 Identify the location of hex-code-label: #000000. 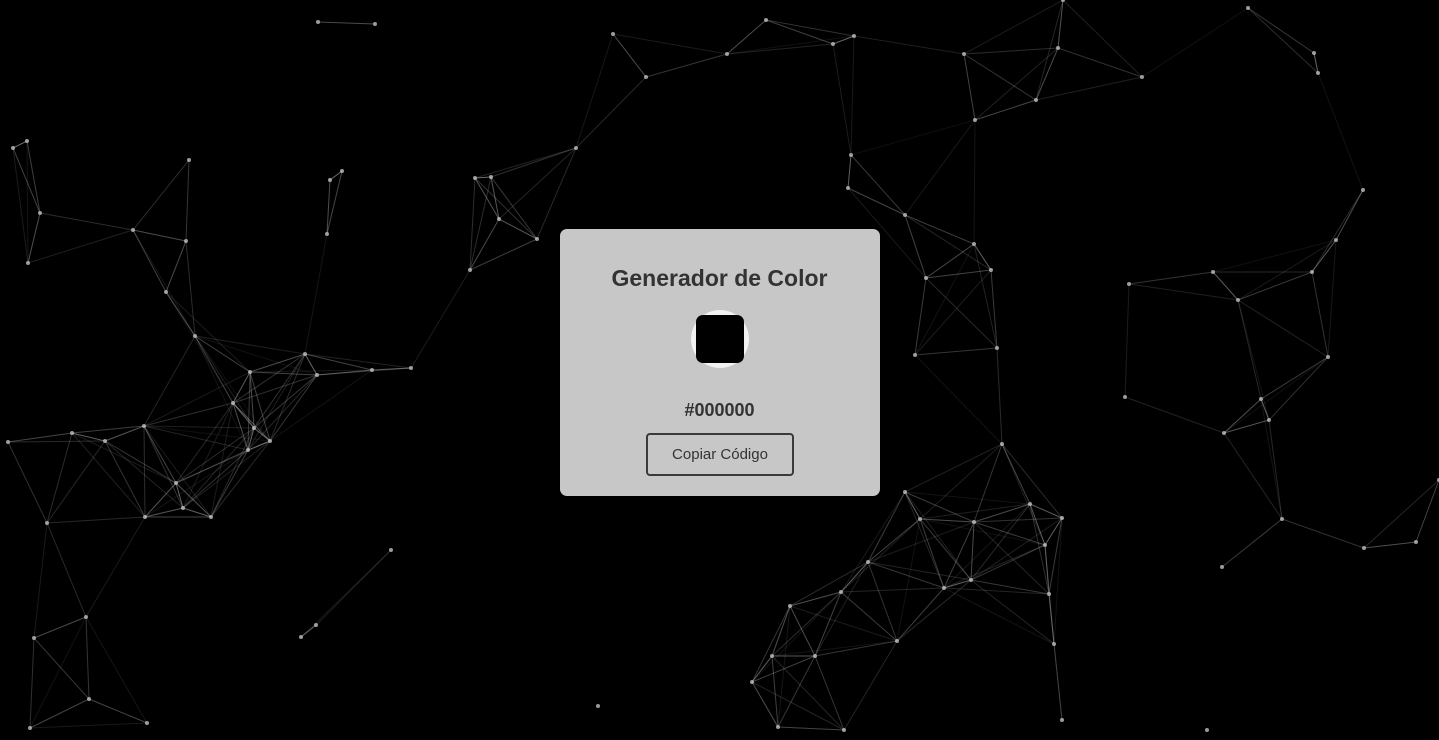
(719, 410).